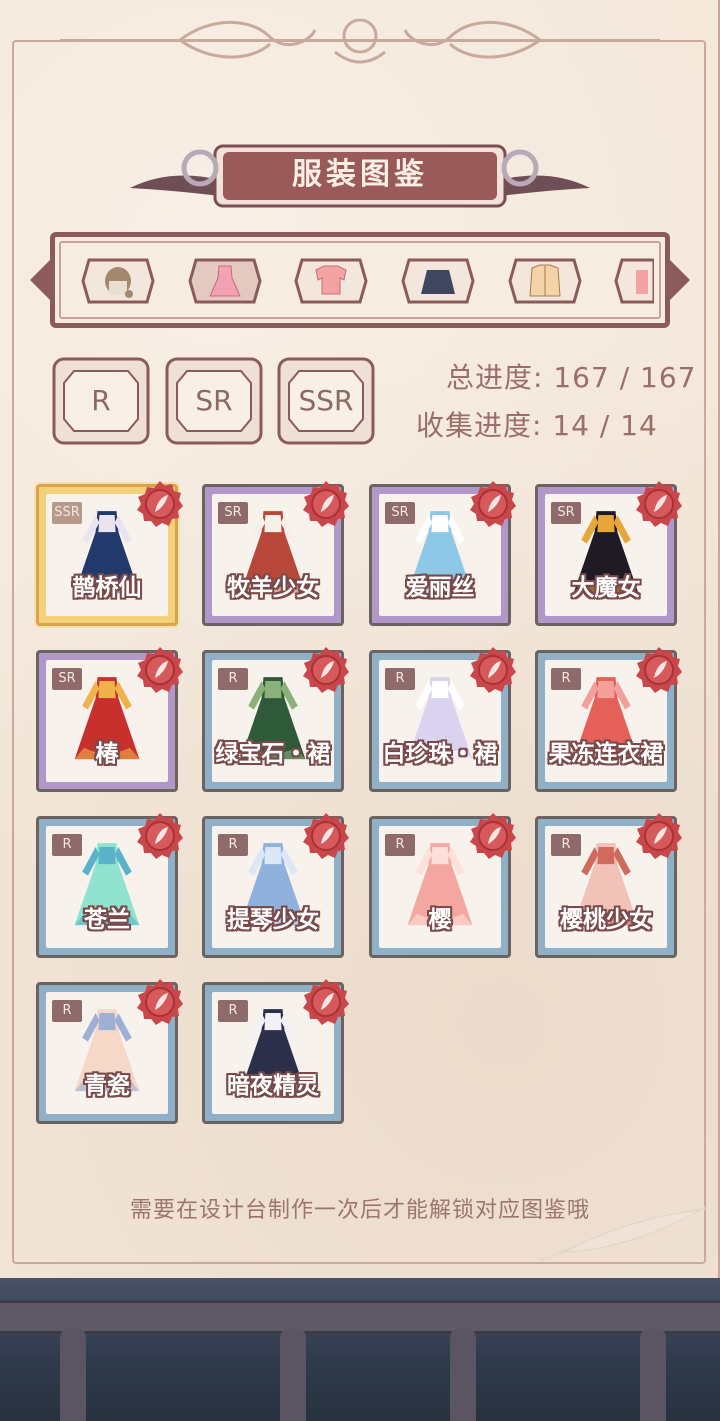 The image size is (720, 1421). I want to click on background-scene, so click(360, 1345).